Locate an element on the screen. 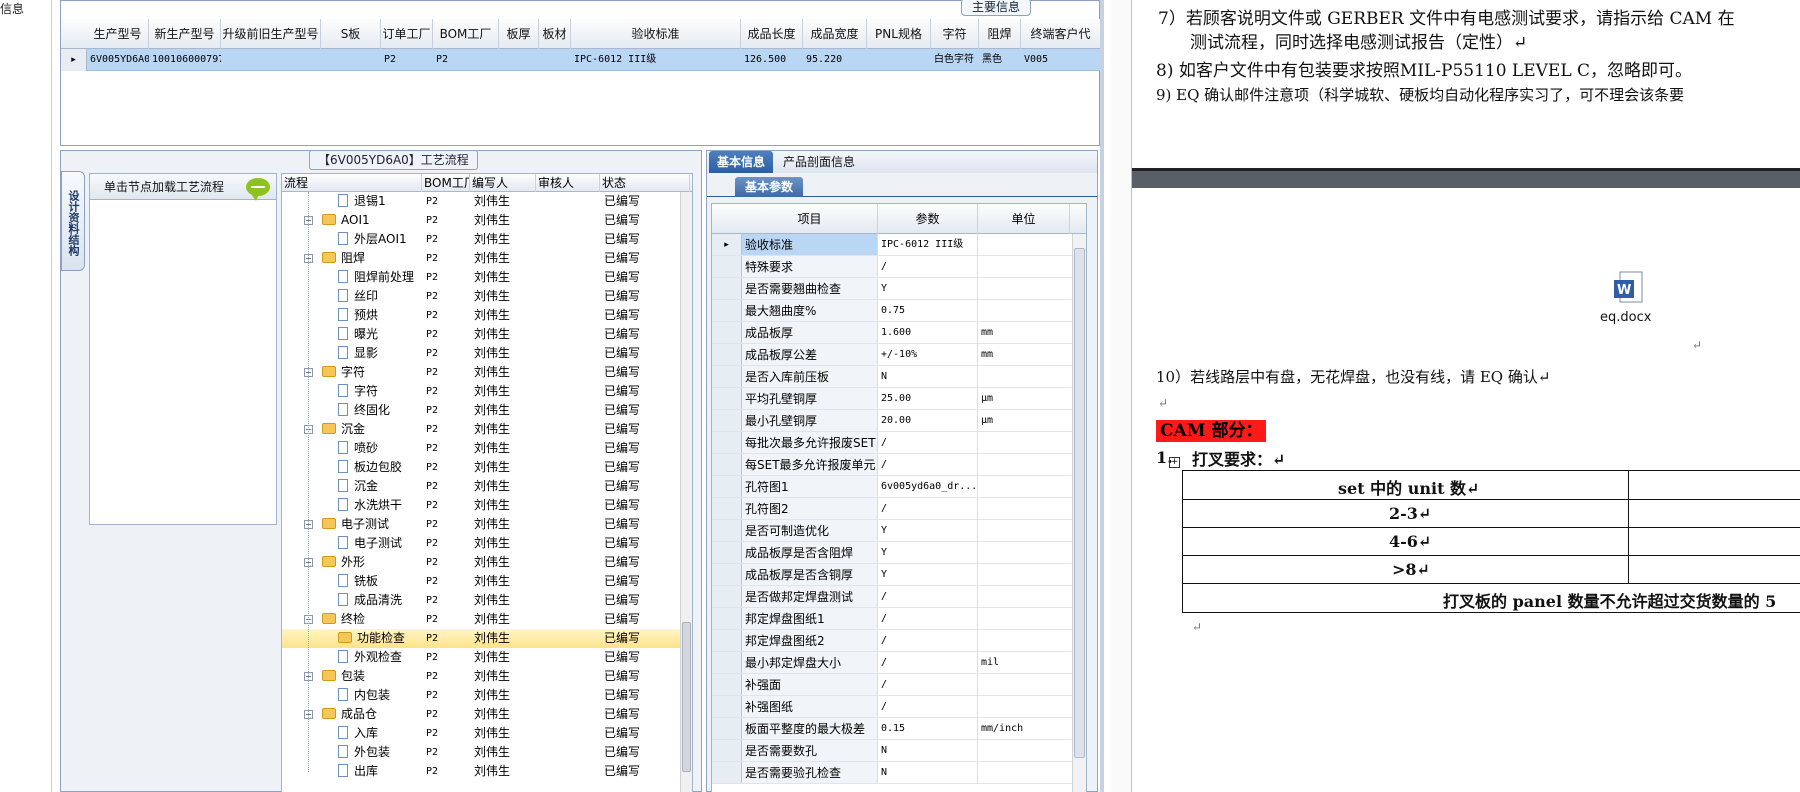 The width and height of the screenshot is (1800, 792). params-row: 最大翘曲度% 0.75 is located at coordinates (899, 311).